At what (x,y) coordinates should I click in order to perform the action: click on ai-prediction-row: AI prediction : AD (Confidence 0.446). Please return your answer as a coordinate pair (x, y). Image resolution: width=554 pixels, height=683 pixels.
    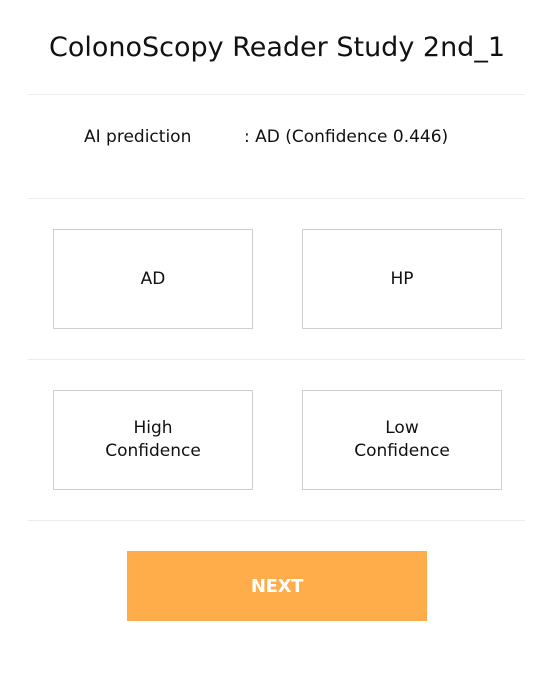
    Looking at the image, I should click on (277, 137).